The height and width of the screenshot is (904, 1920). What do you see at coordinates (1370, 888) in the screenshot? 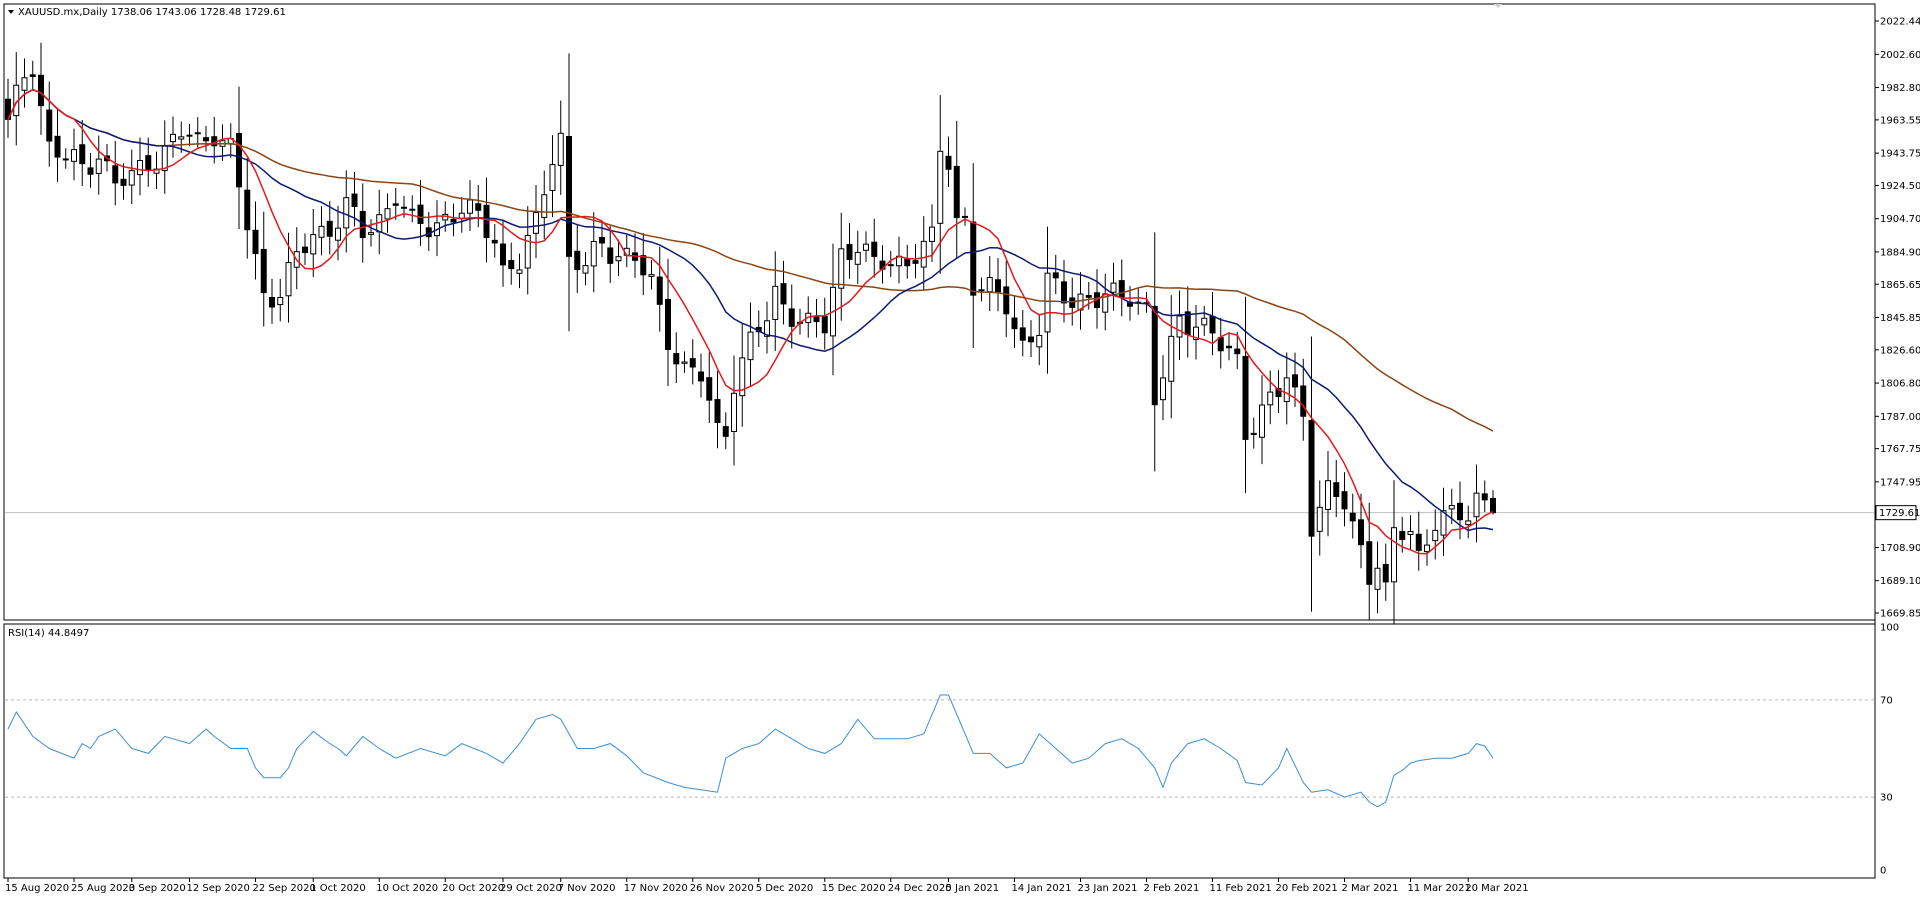
I see `time-tick-label: 2 Mar 2021` at bounding box center [1370, 888].